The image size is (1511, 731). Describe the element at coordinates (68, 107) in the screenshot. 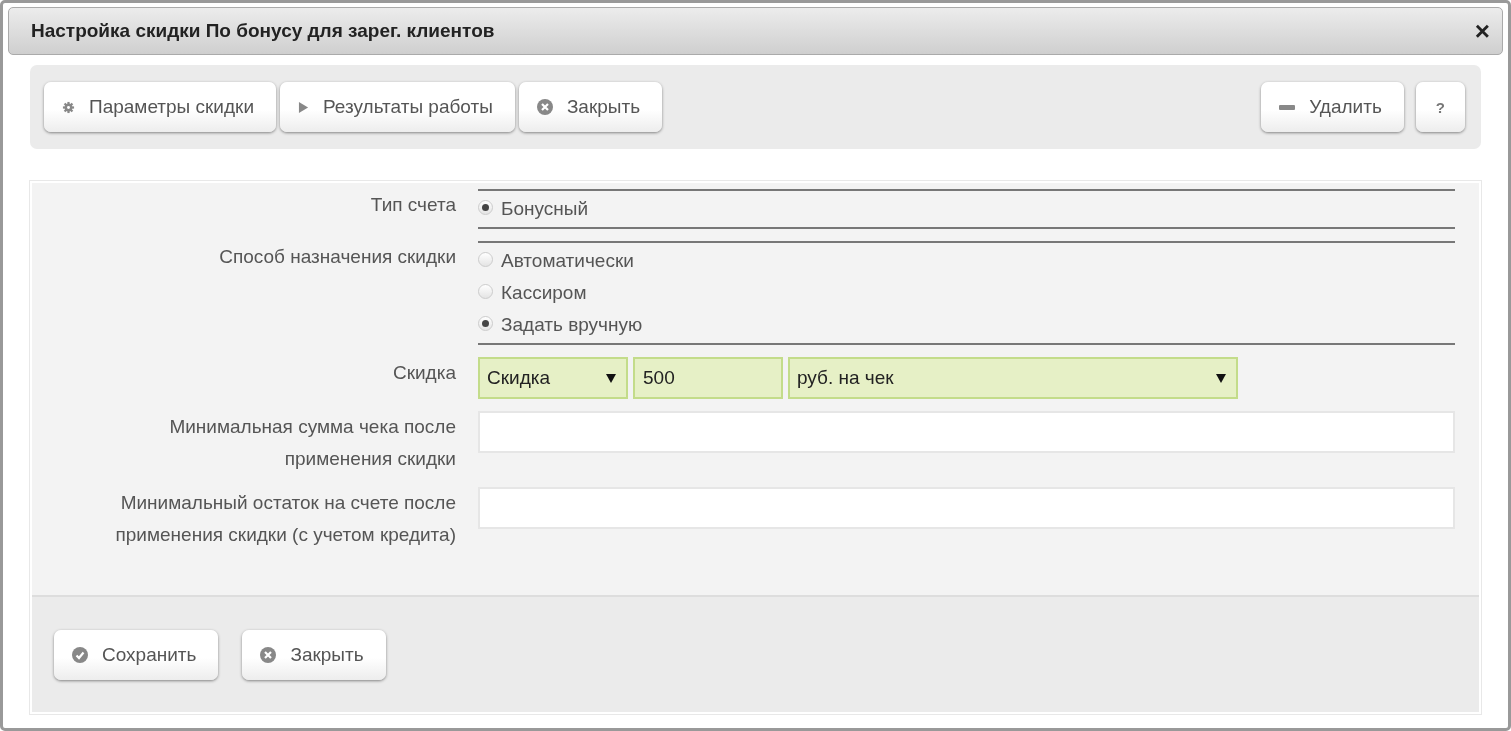

I see `gear-icon` at that location.